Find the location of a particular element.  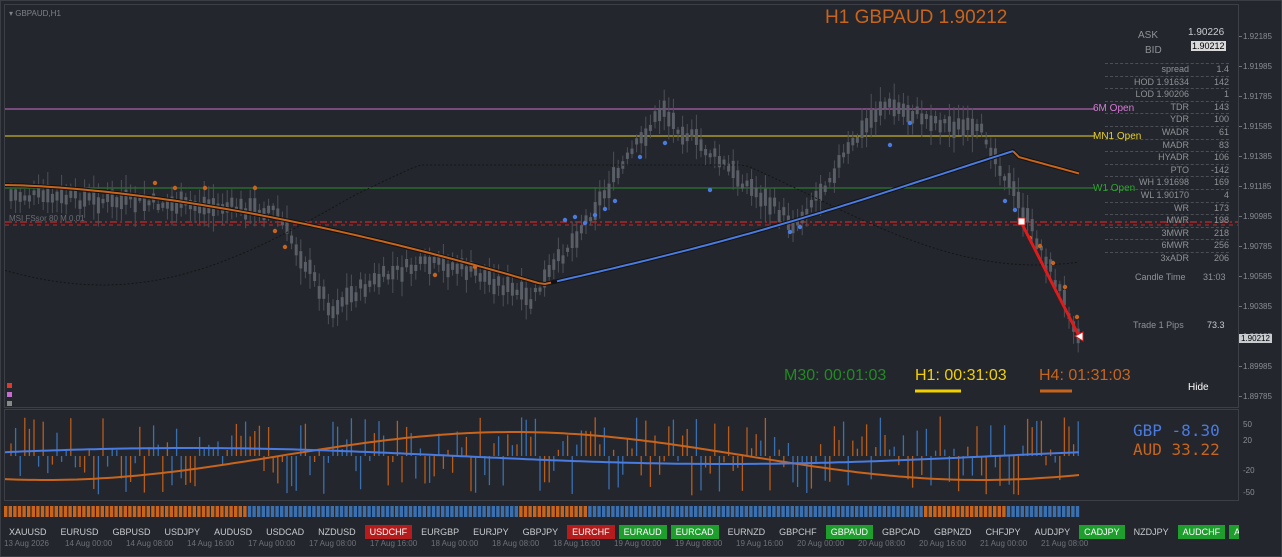

symbol-button-usdchf: USDCHF is located at coordinates (388, 532).